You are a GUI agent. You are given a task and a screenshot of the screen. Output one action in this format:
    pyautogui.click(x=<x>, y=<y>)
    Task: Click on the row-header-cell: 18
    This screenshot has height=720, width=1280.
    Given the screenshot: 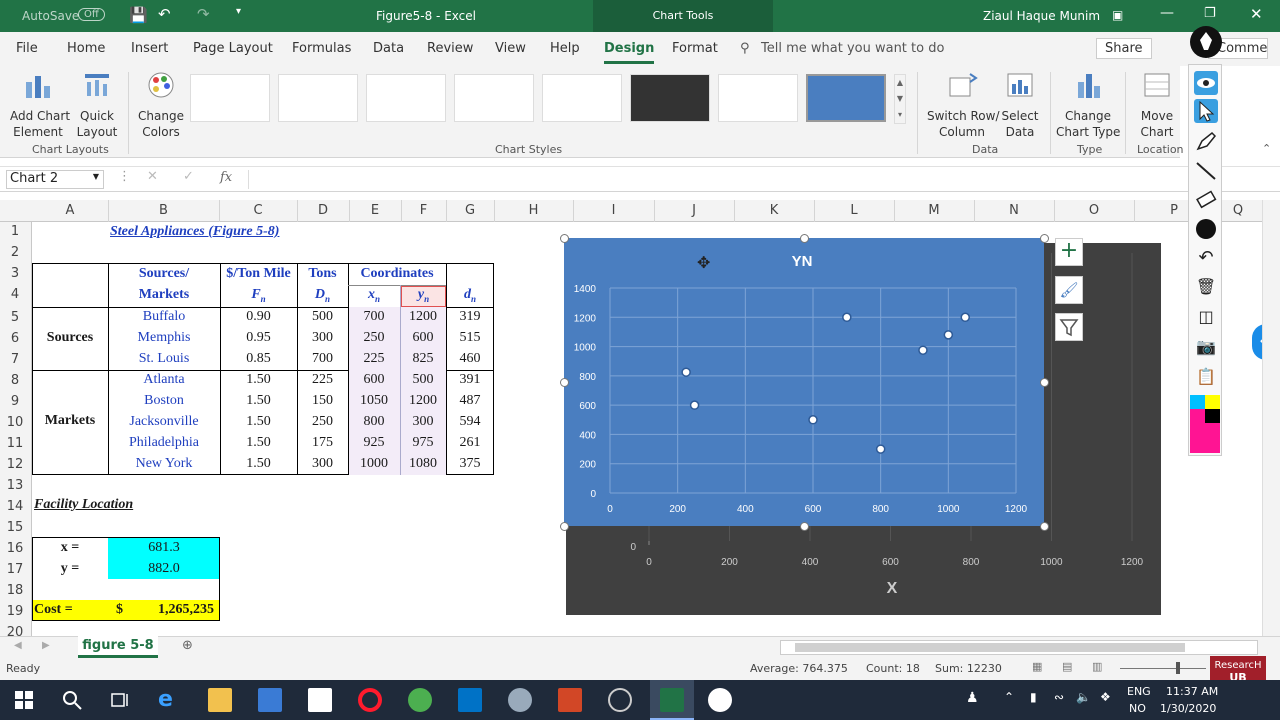 What is the action you would take?
    pyautogui.click(x=15, y=590)
    